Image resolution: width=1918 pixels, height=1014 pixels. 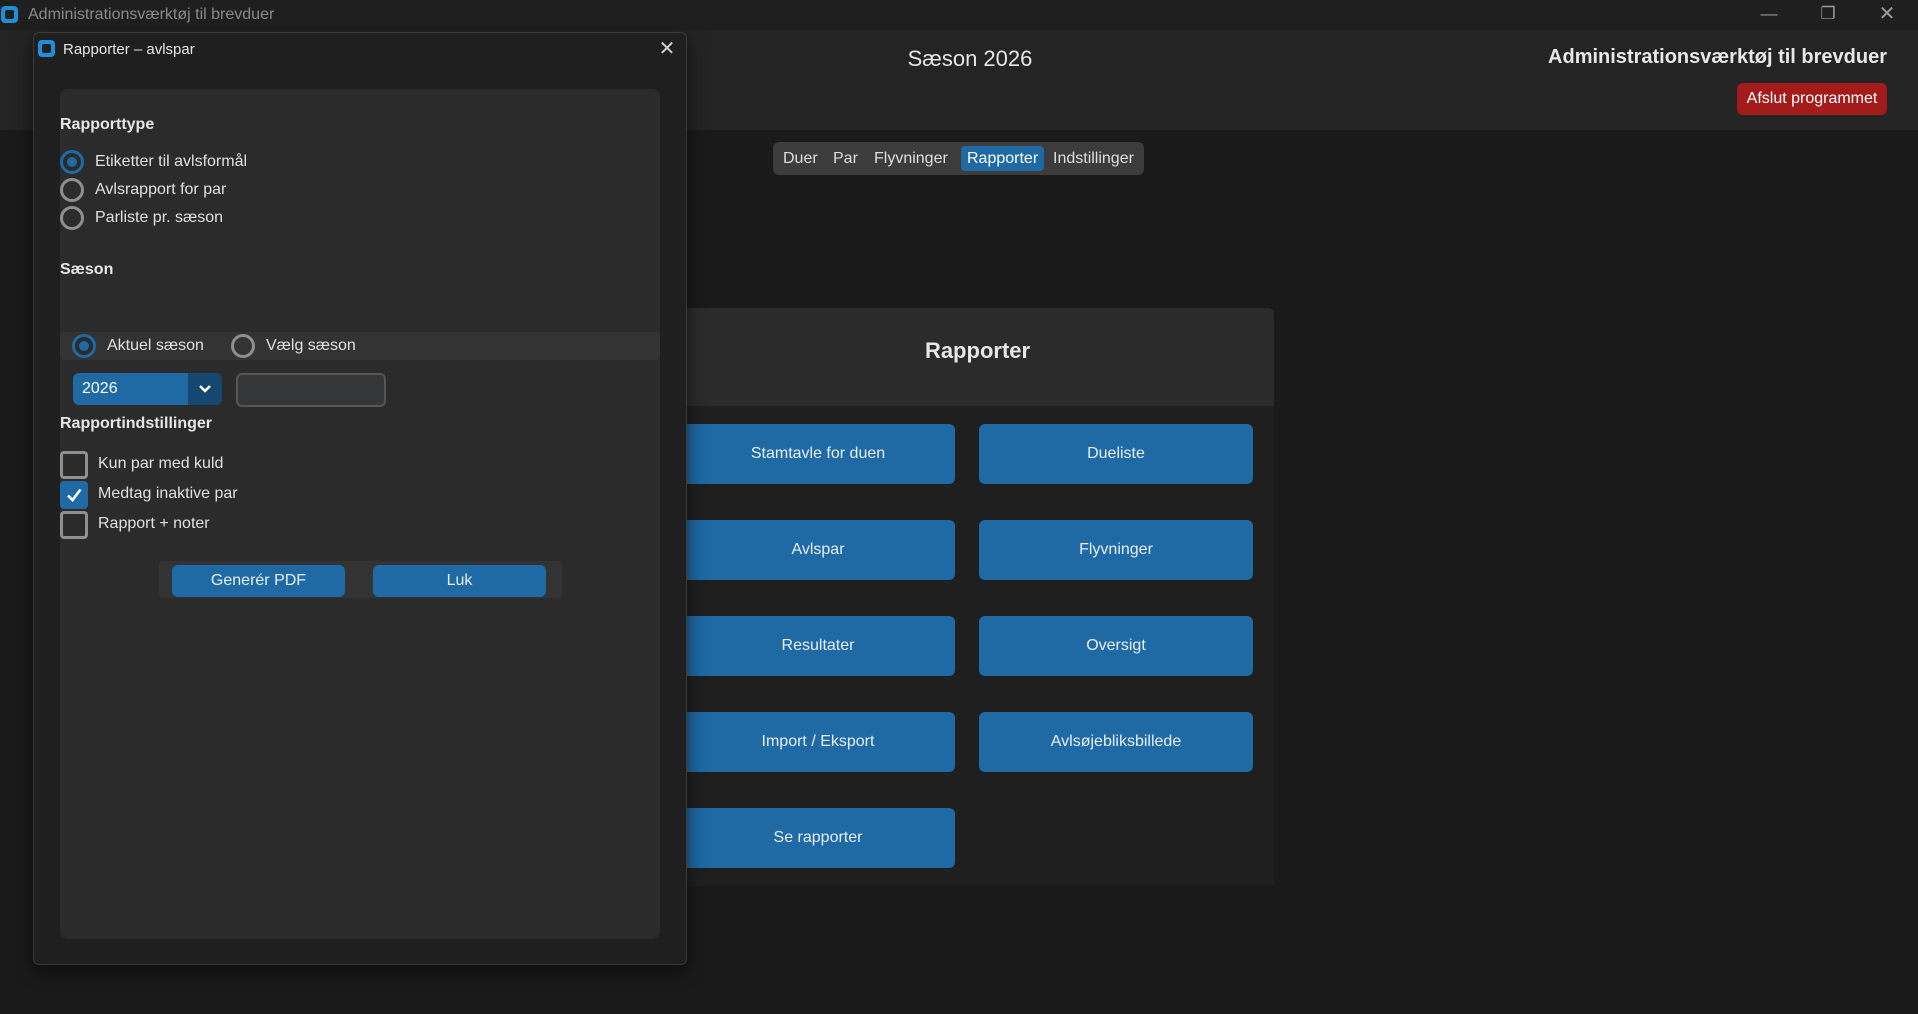 I want to click on radio-label: Aktuel sæson, so click(x=155, y=345).